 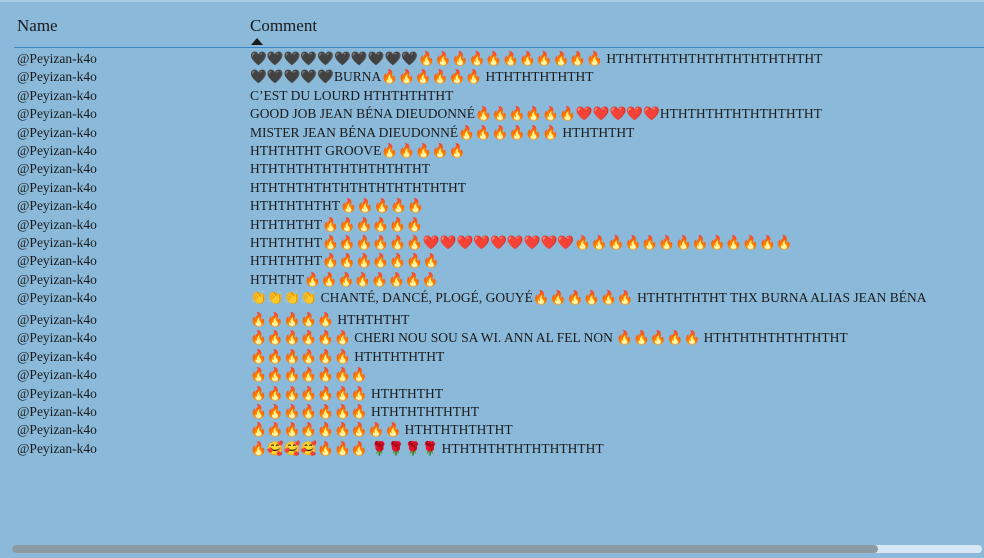 I want to click on row-comment-cell: C’EST DU LOURD HTHTHTHTHT, so click(x=352, y=95).